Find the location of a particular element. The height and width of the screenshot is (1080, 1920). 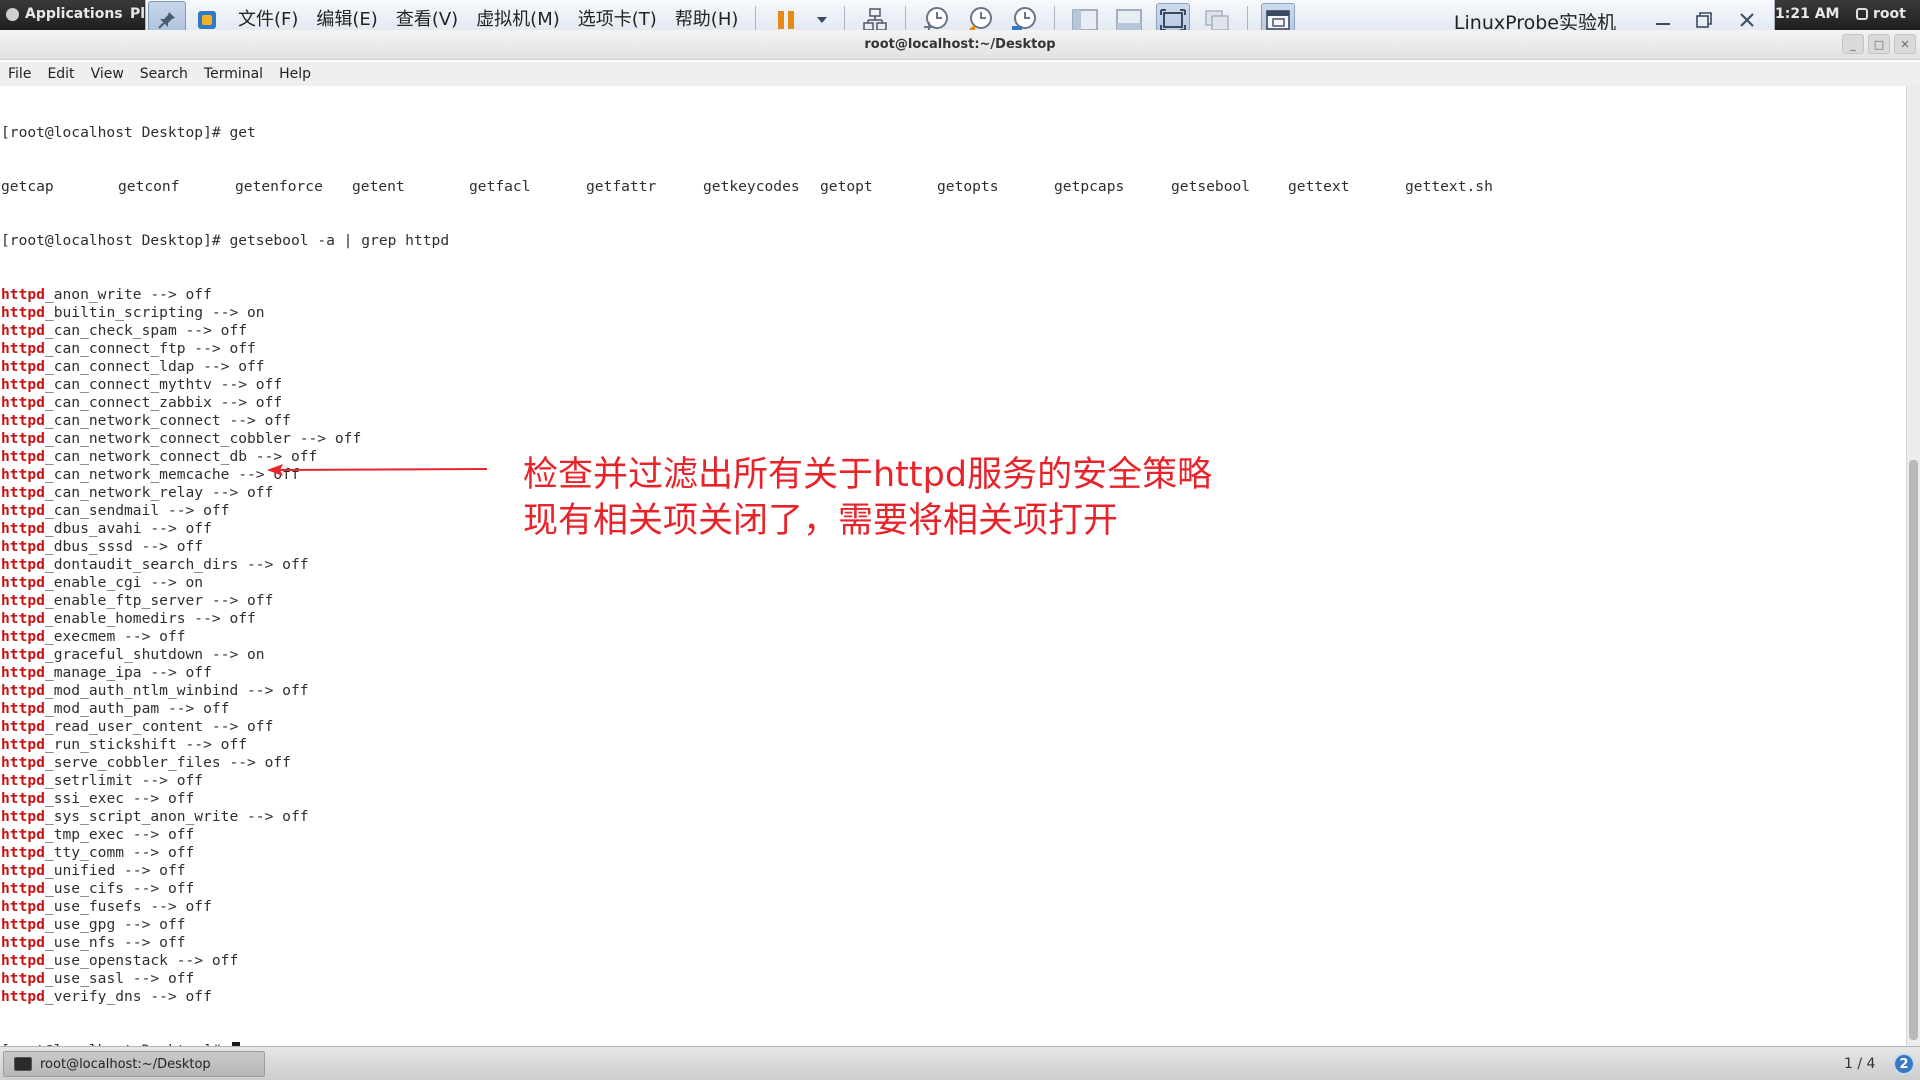

completion-item: gettext.sh is located at coordinates (1449, 186).